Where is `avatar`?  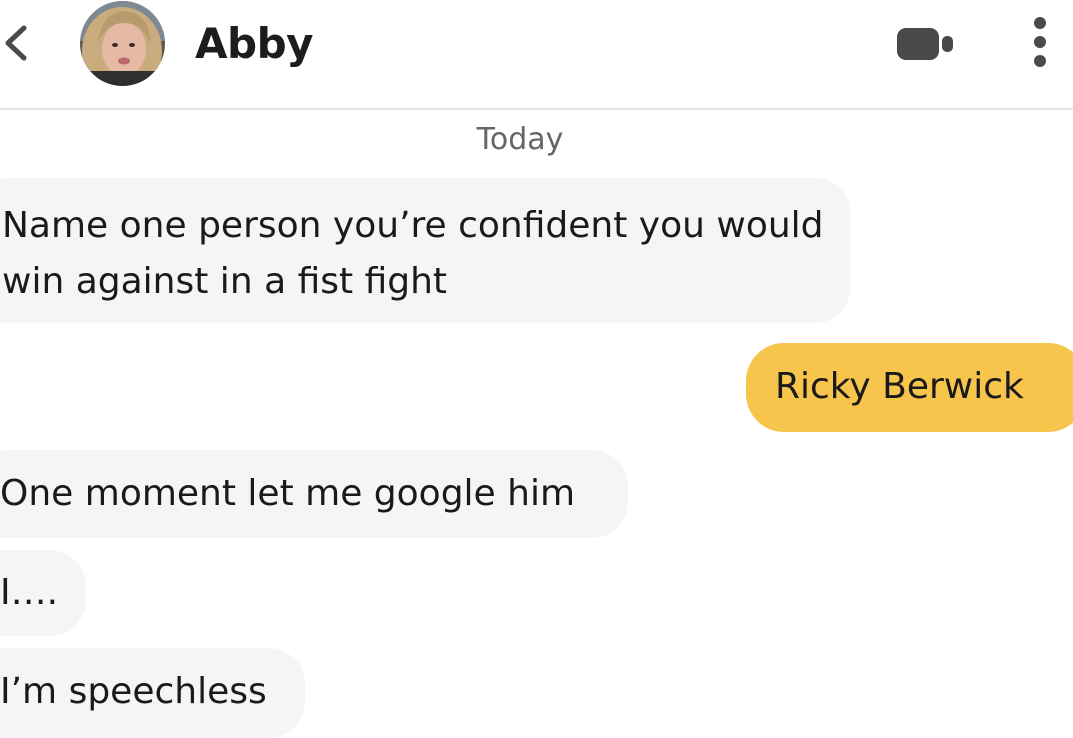
avatar is located at coordinates (122, 43).